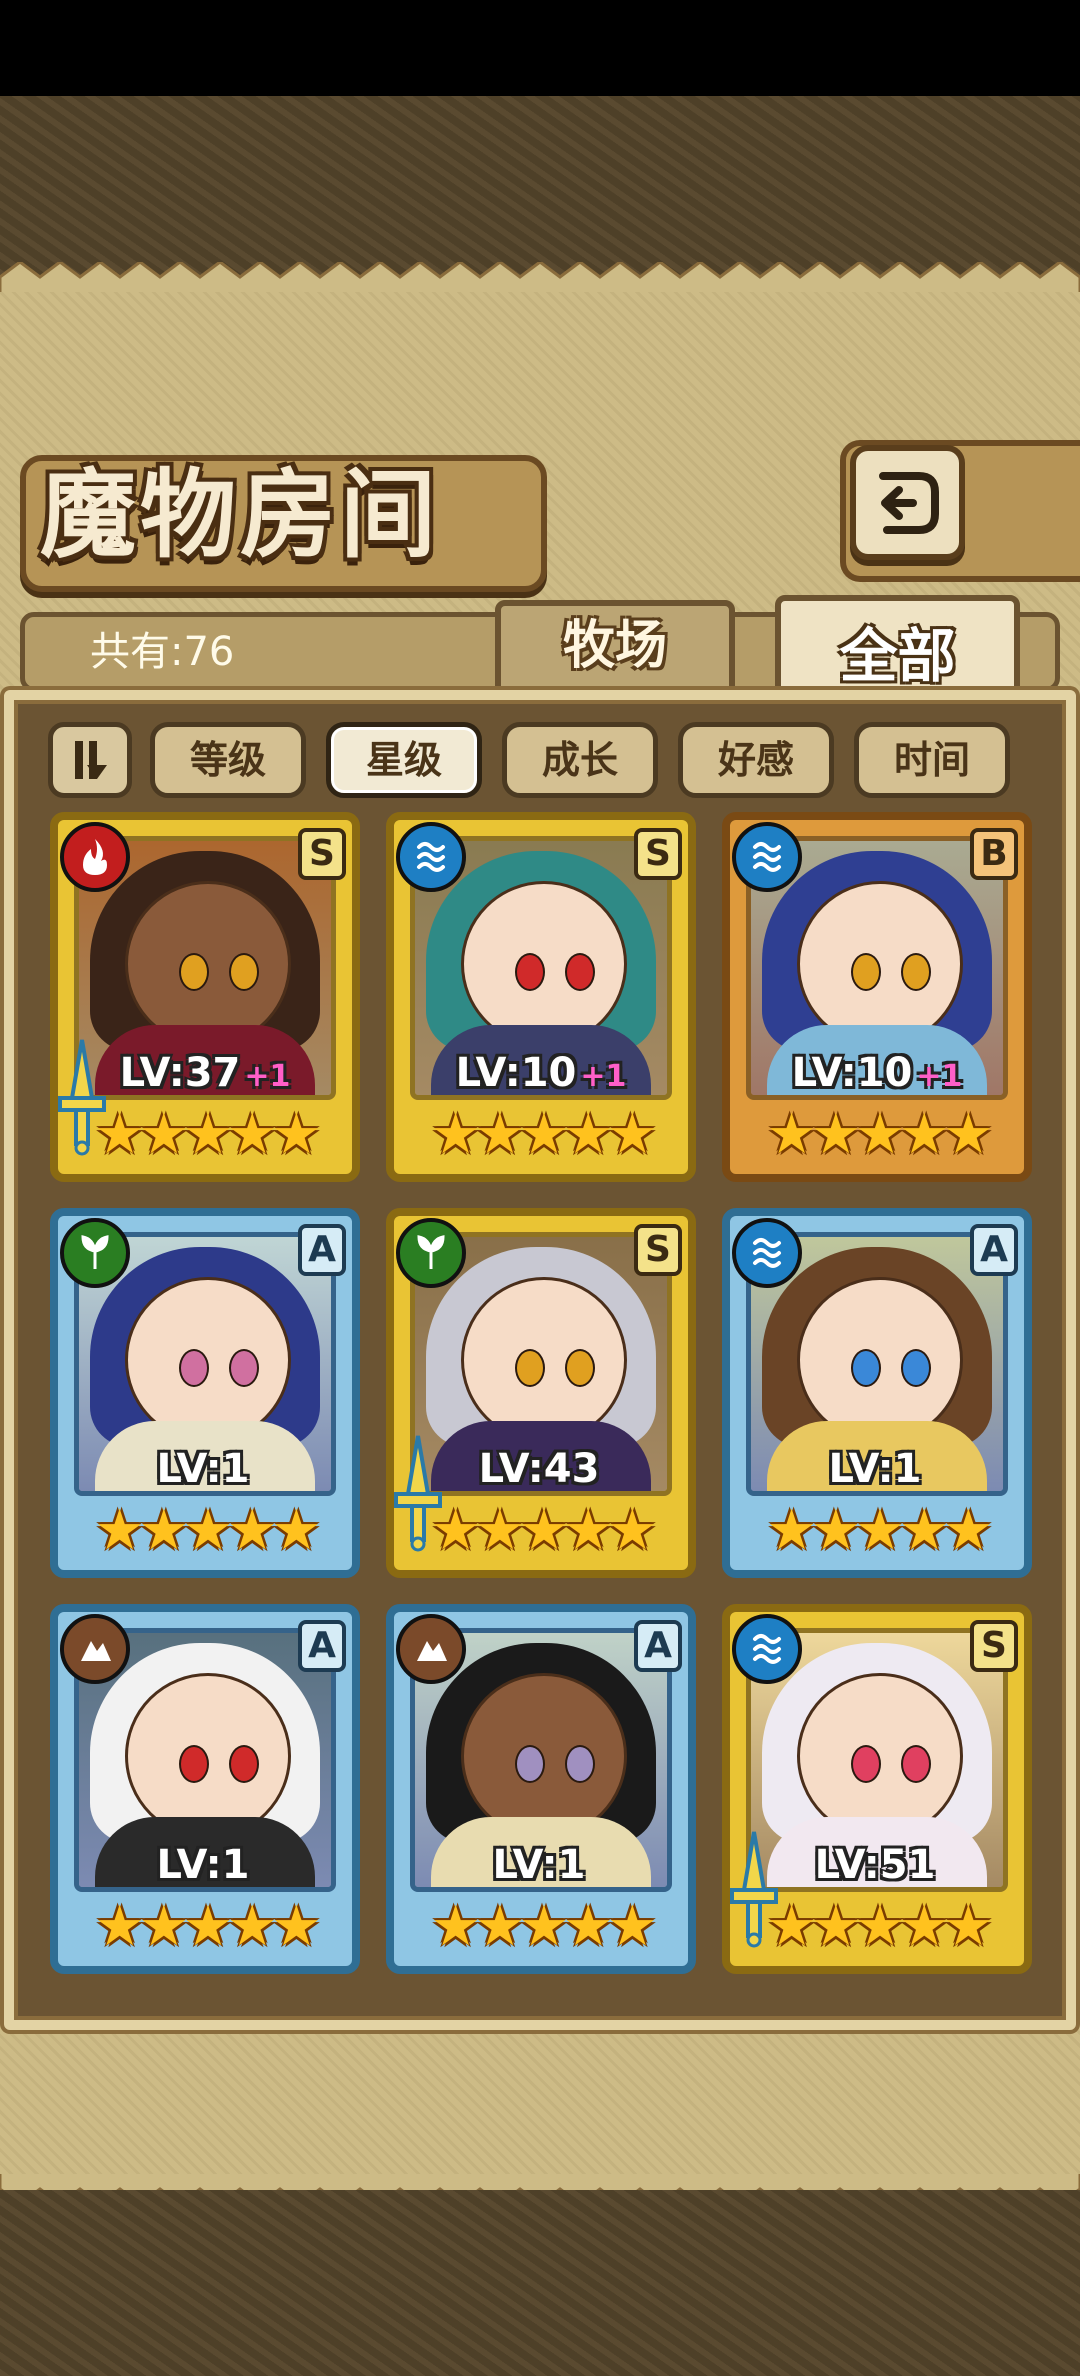 The height and width of the screenshot is (2376, 1080). What do you see at coordinates (994, 854) in the screenshot?
I see `rank-badge: B` at bounding box center [994, 854].